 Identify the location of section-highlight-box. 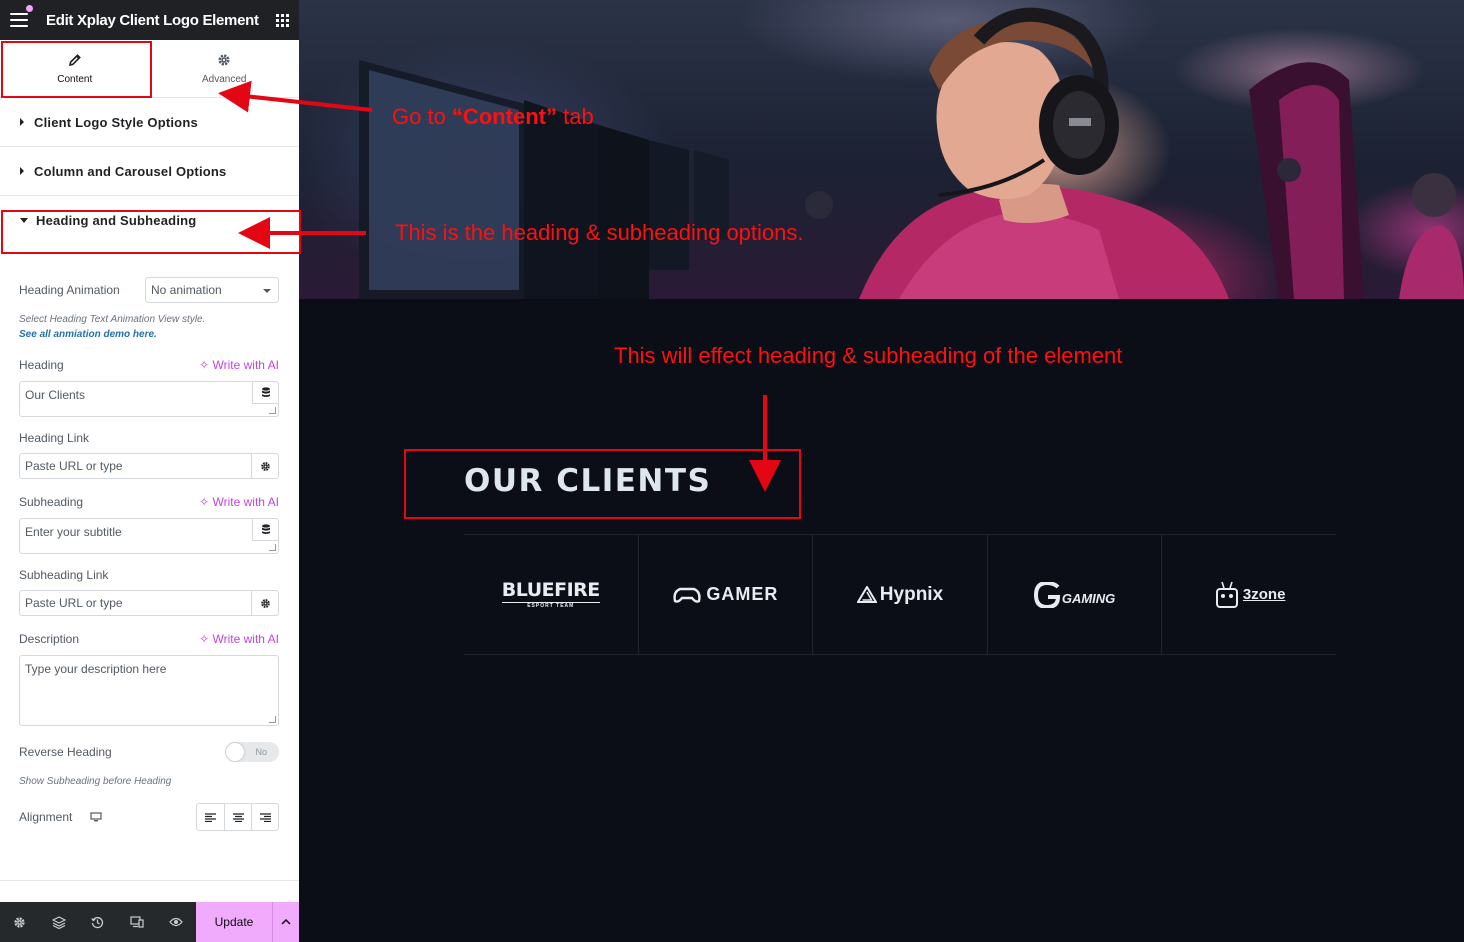
(151, 232).